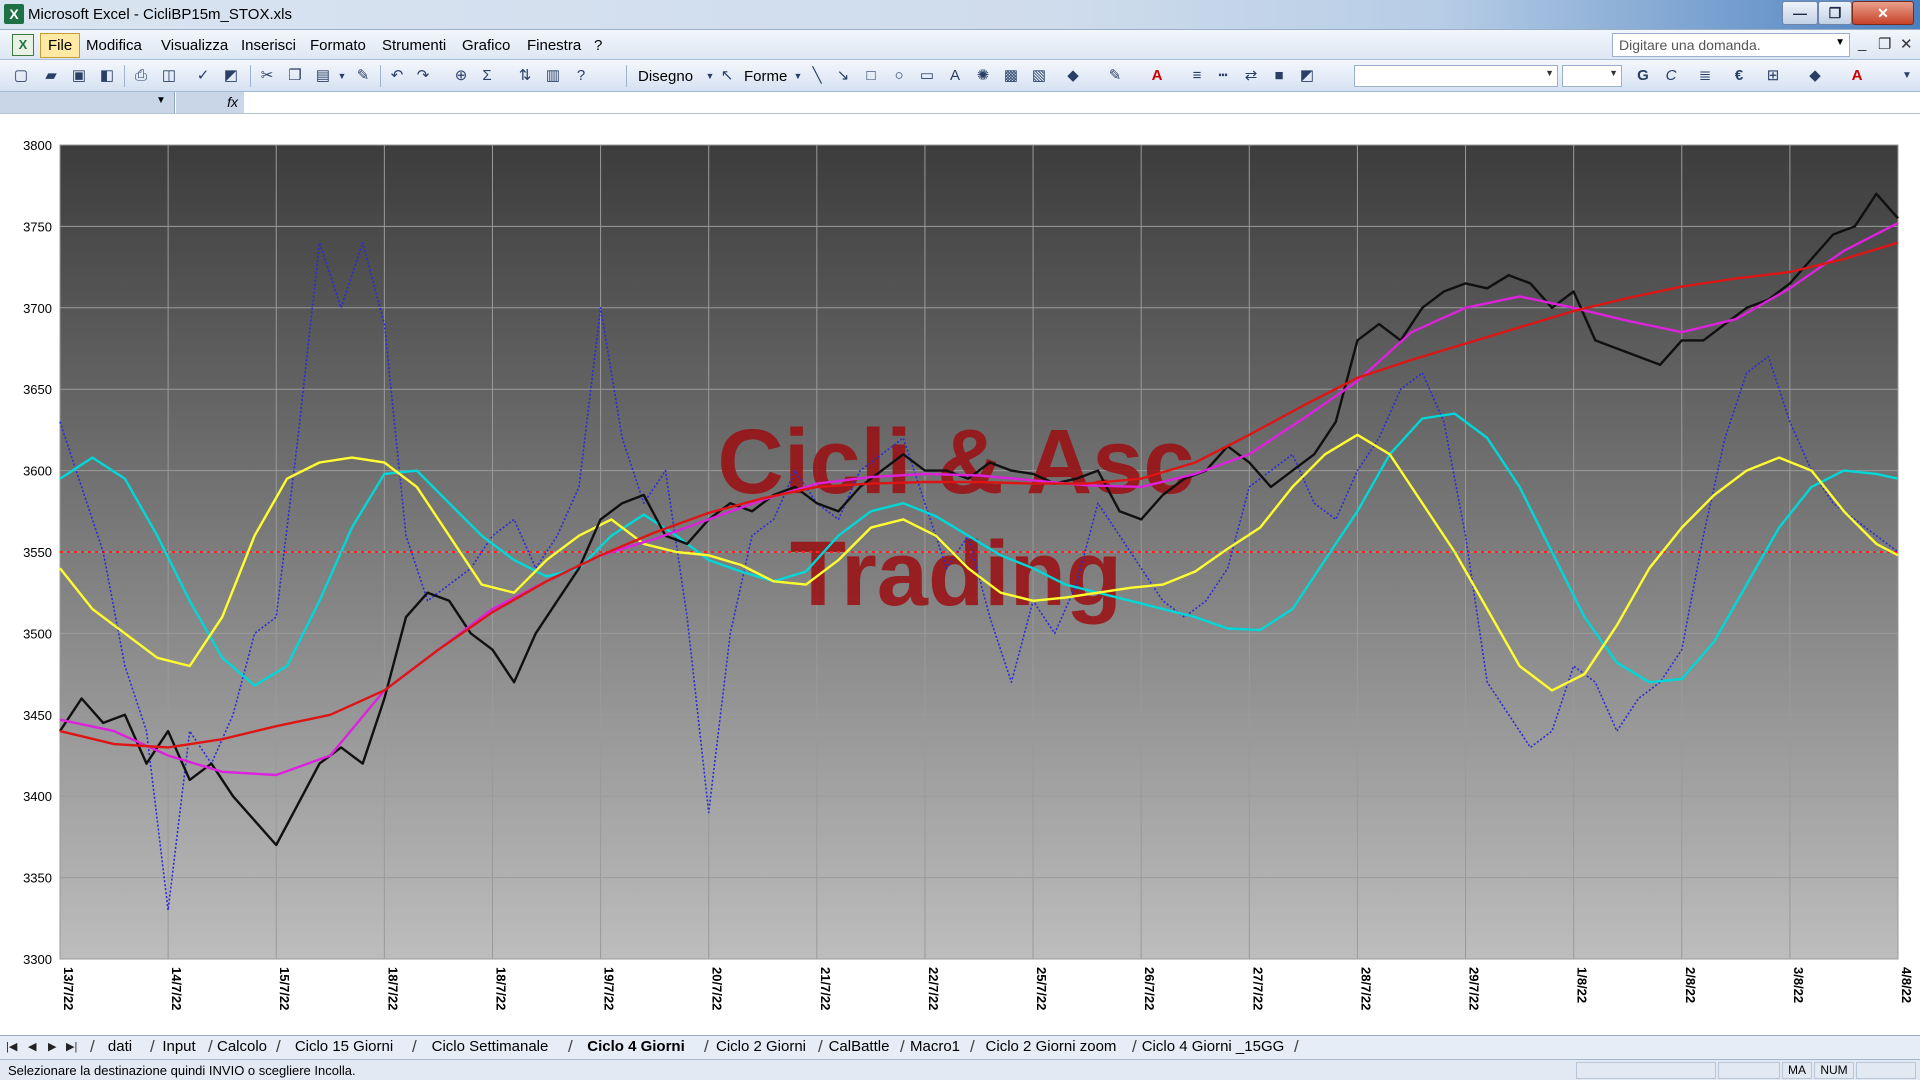  I want to click on name-box: ▼, so click(87, 102).